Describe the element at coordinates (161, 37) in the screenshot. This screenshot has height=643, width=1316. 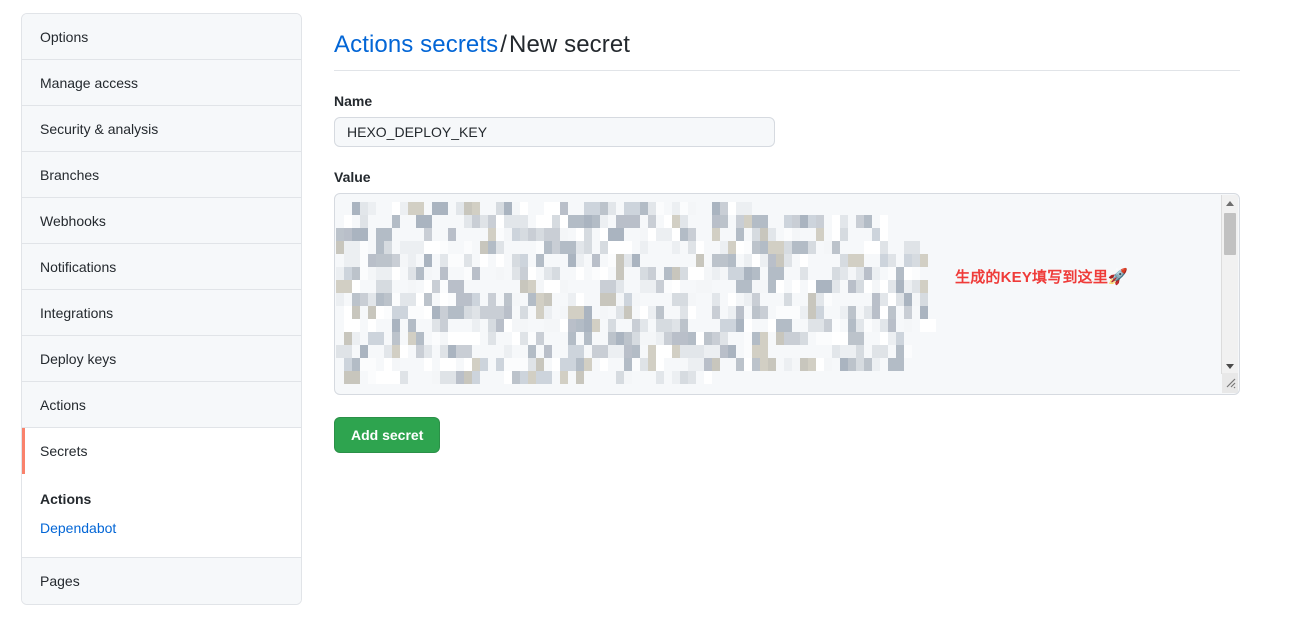
I see `sidebar-item-options: Options` at that location.